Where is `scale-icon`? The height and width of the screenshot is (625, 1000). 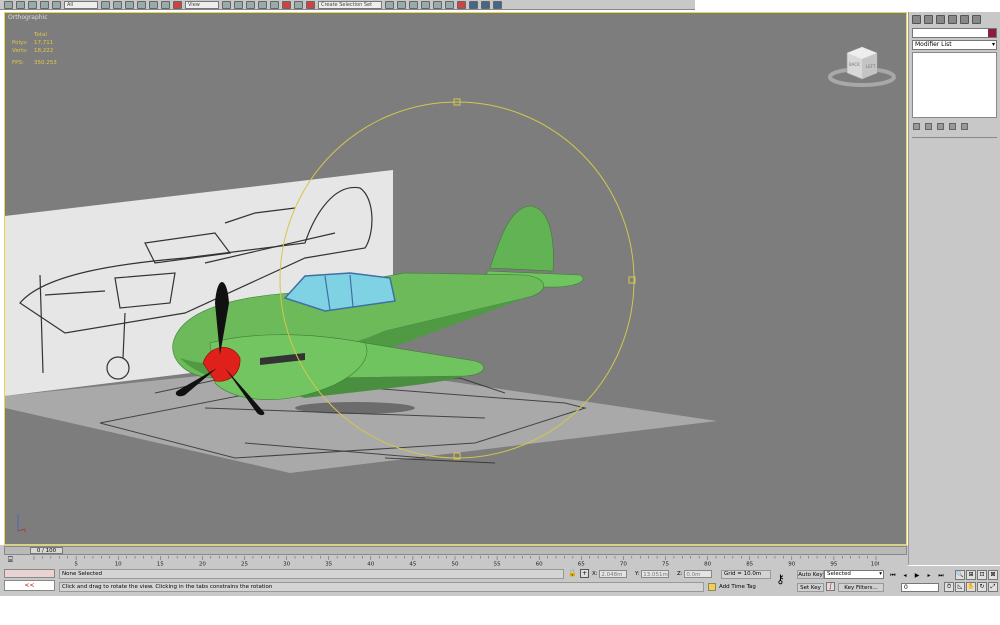
scale-icon is located at coordinates (177, 4).